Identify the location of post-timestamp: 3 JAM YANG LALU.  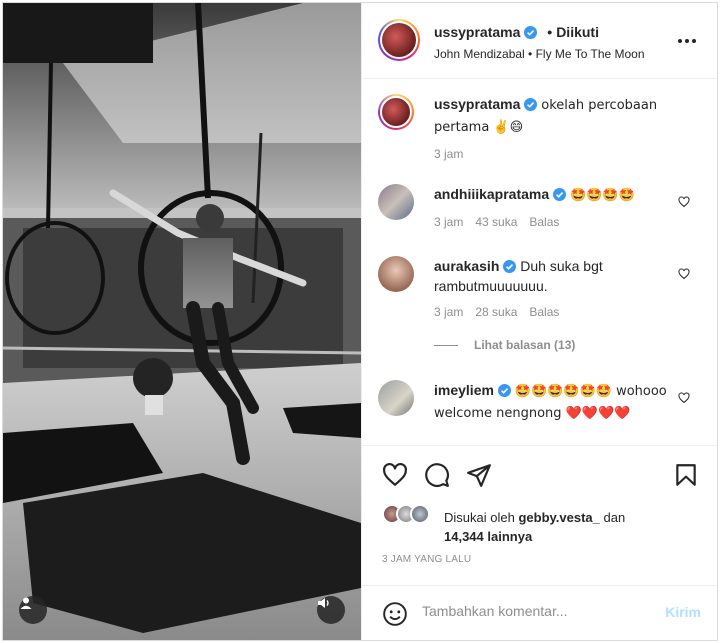
(426, 559).